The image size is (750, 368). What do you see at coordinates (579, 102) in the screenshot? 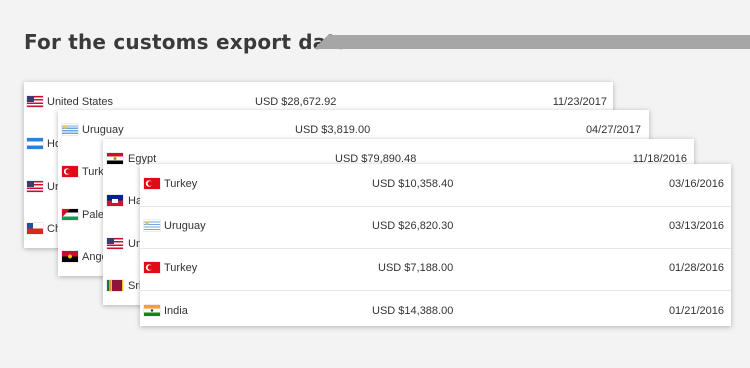
I see `date-value: 11/23/2017` at bounding box center [579, 102].